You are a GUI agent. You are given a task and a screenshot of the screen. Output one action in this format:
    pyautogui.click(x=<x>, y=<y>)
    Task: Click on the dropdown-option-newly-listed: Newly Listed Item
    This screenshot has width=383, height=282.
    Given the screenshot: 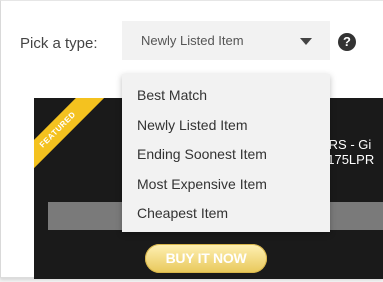 What is the action you would take?
    pyautogui.click(x=226, y=126)
    